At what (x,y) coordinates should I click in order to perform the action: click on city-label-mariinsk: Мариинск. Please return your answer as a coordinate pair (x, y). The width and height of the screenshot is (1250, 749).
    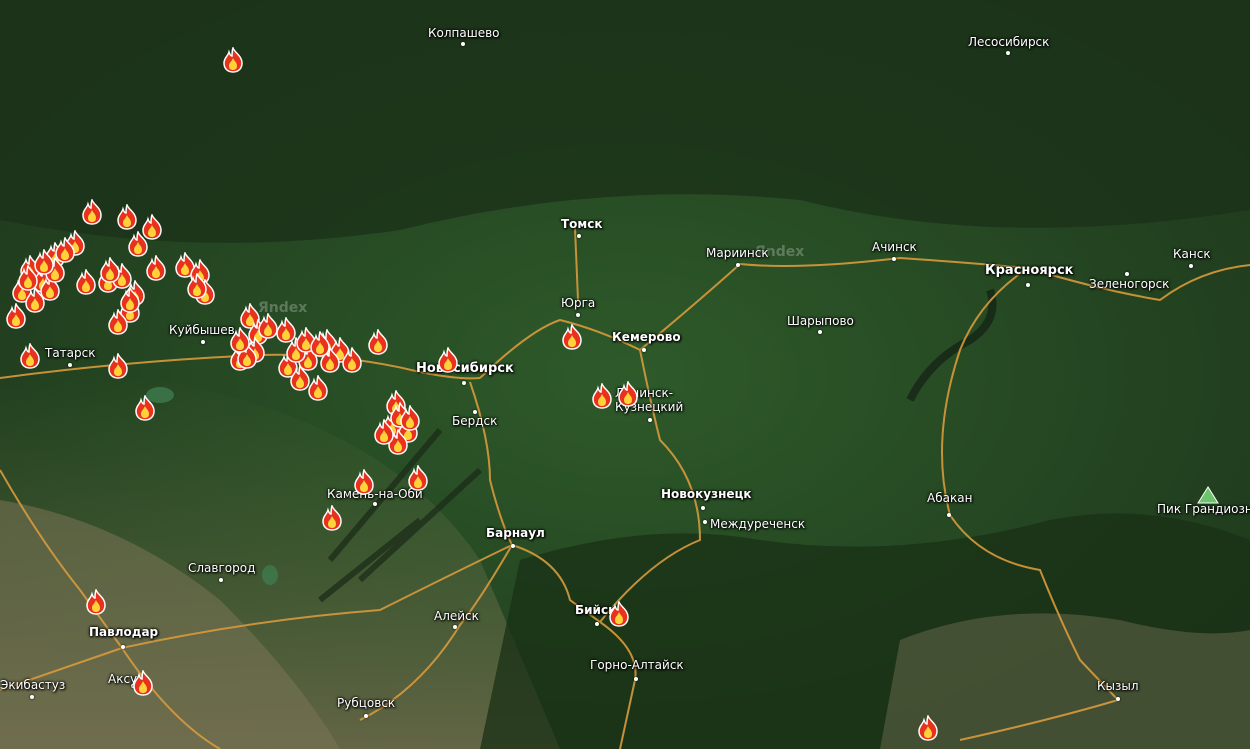
    Looking at the image, I should click on (737, 253).